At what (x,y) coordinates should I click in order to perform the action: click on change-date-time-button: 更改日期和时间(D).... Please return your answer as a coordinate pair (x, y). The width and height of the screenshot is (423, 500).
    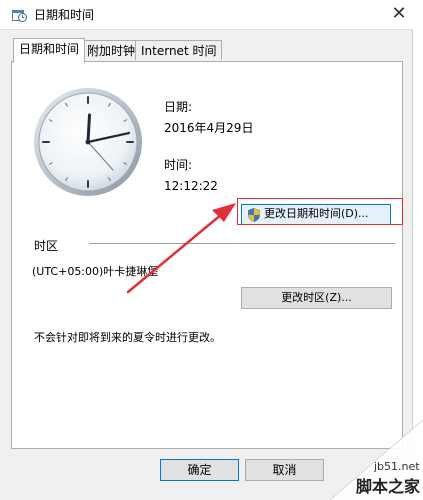
    Looking at the image, I should click on (316, 214).